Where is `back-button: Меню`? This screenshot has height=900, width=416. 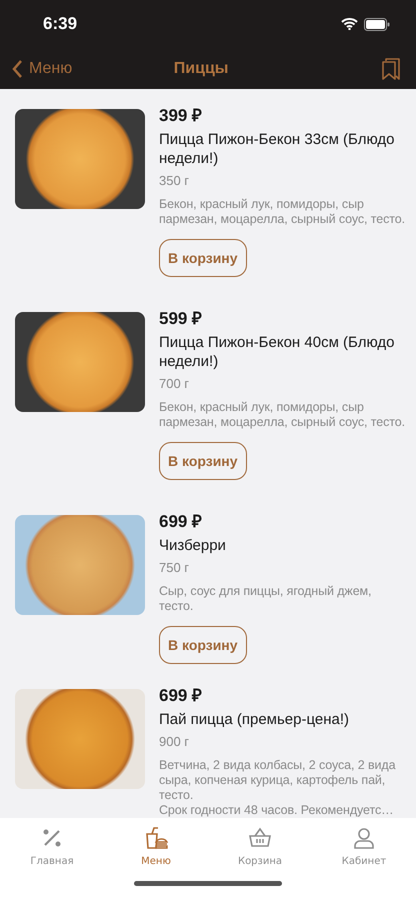 back-button: Меню is located at coordinates (42, 69).